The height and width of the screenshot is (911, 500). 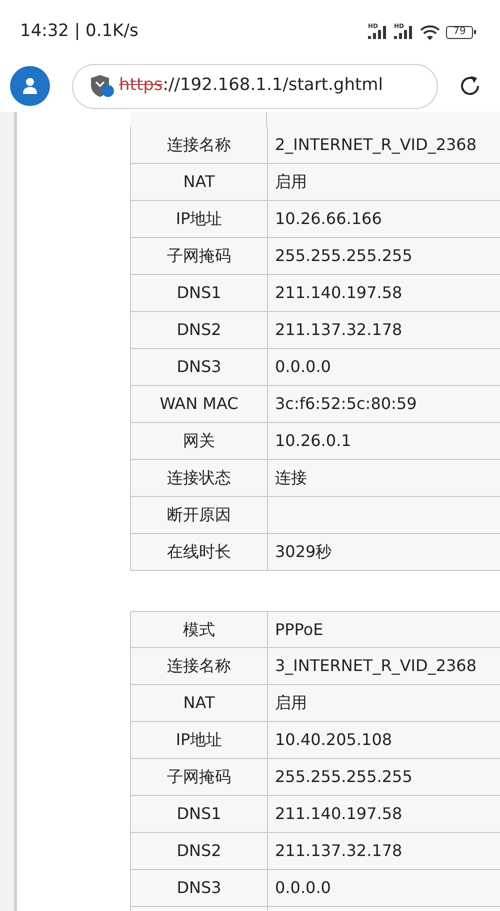 What do you see at coordinates (328, 219) in the screenshot?
I see `value-cell-text: 10.26.66.166` at bounding box center [328, 219].